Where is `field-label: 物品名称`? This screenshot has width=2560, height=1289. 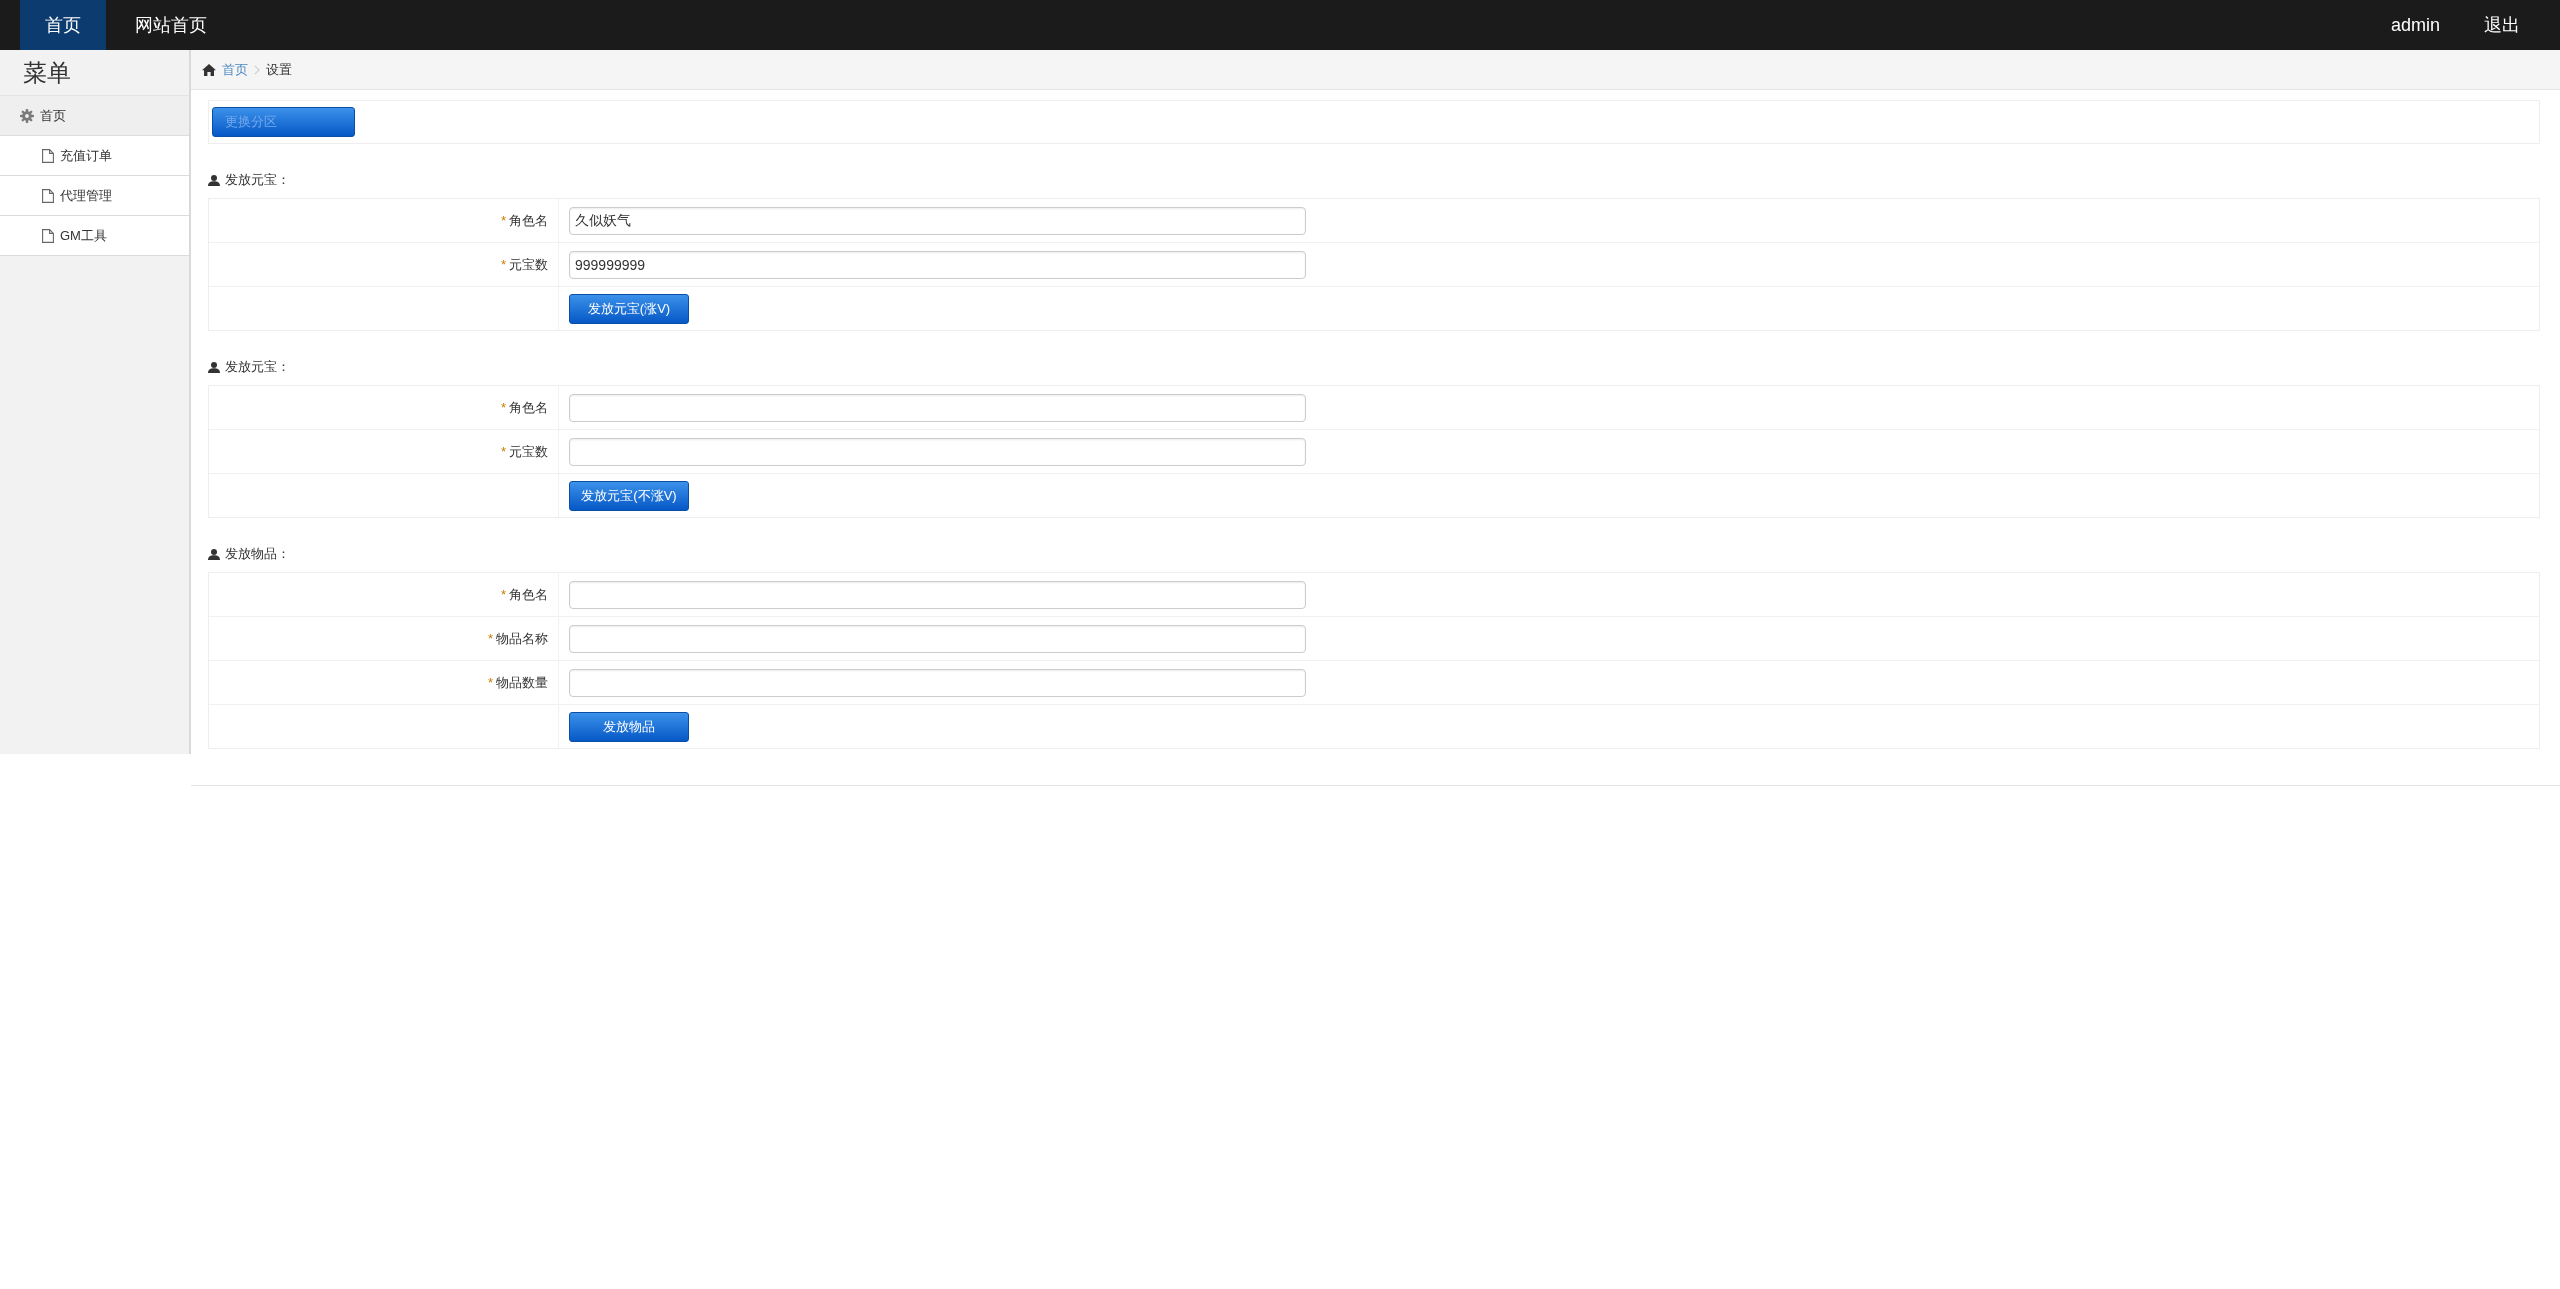 field-label: 物品名称 is located at coordinates (522, 638).